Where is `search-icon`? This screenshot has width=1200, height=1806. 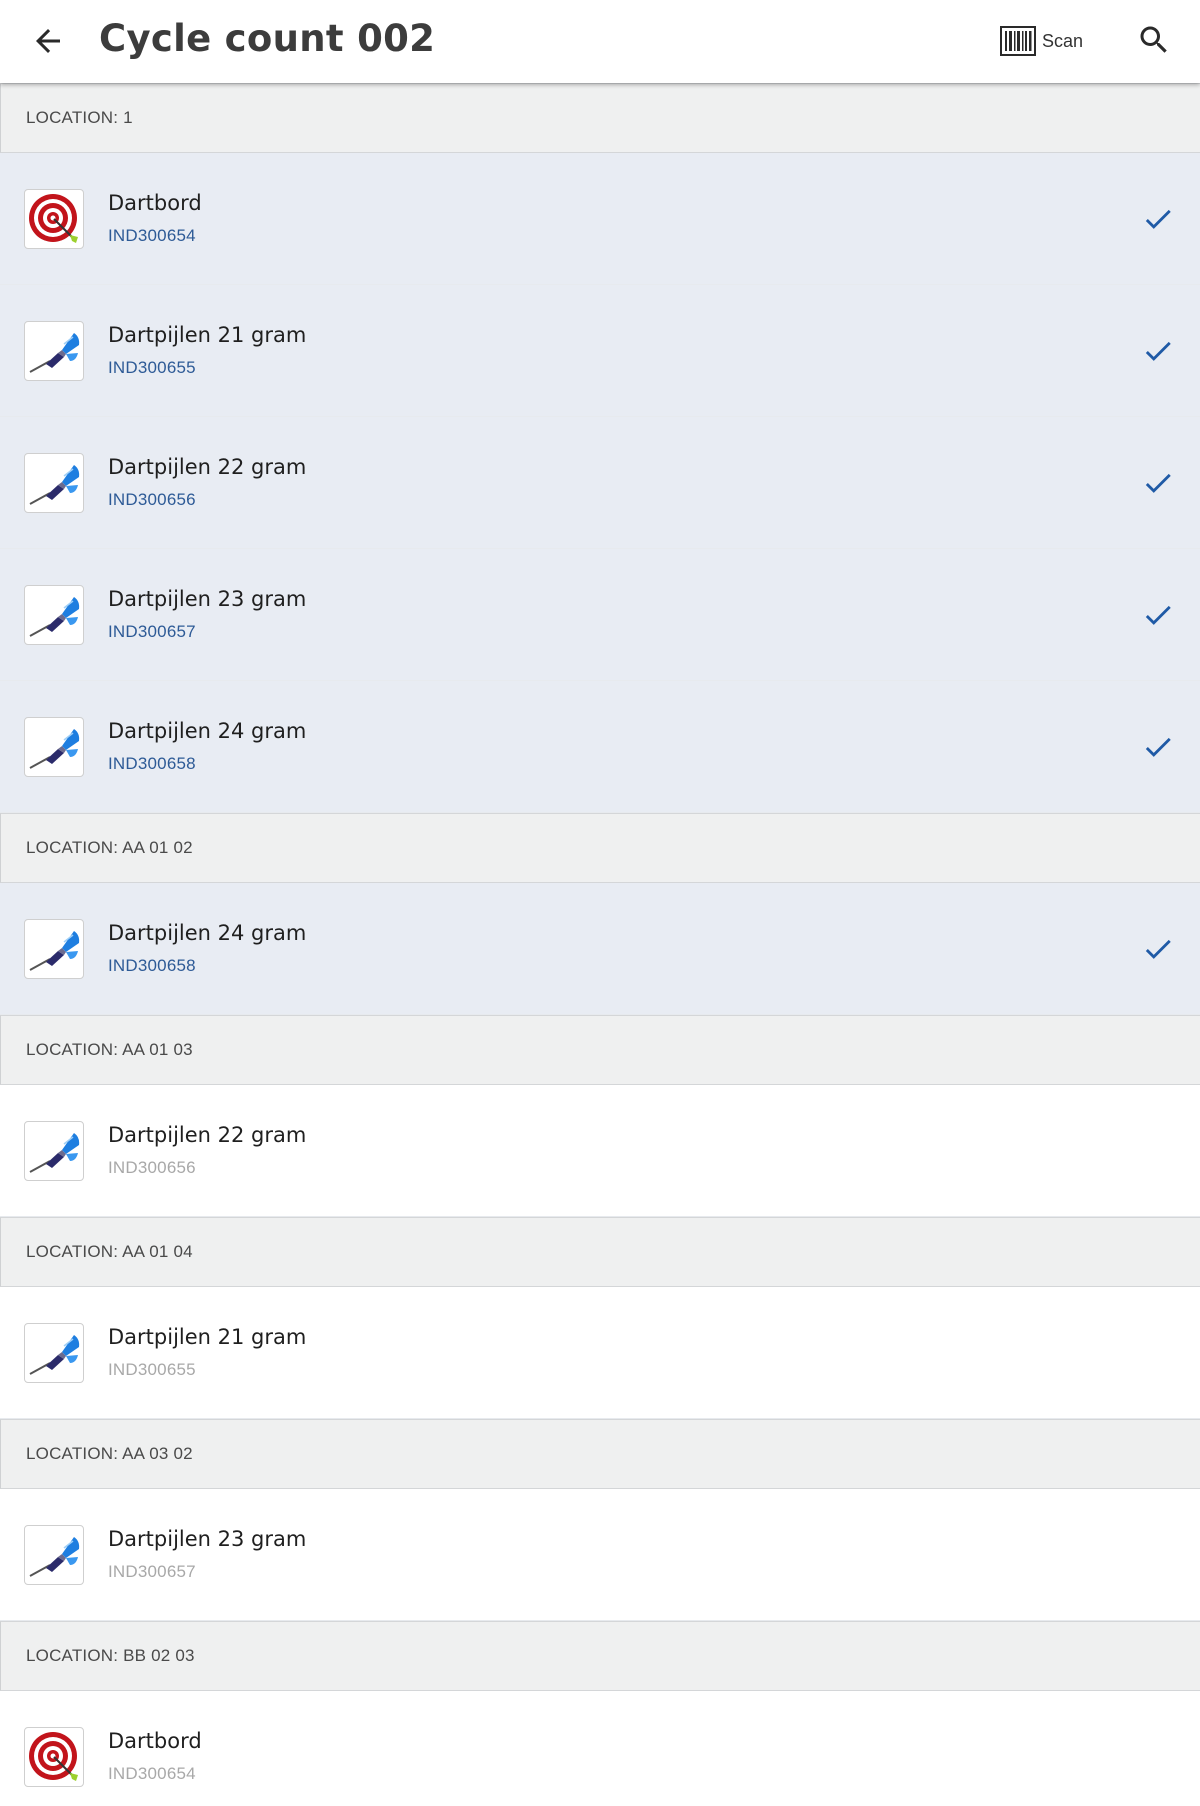 search-icon is located at coordinates (1153, 39).